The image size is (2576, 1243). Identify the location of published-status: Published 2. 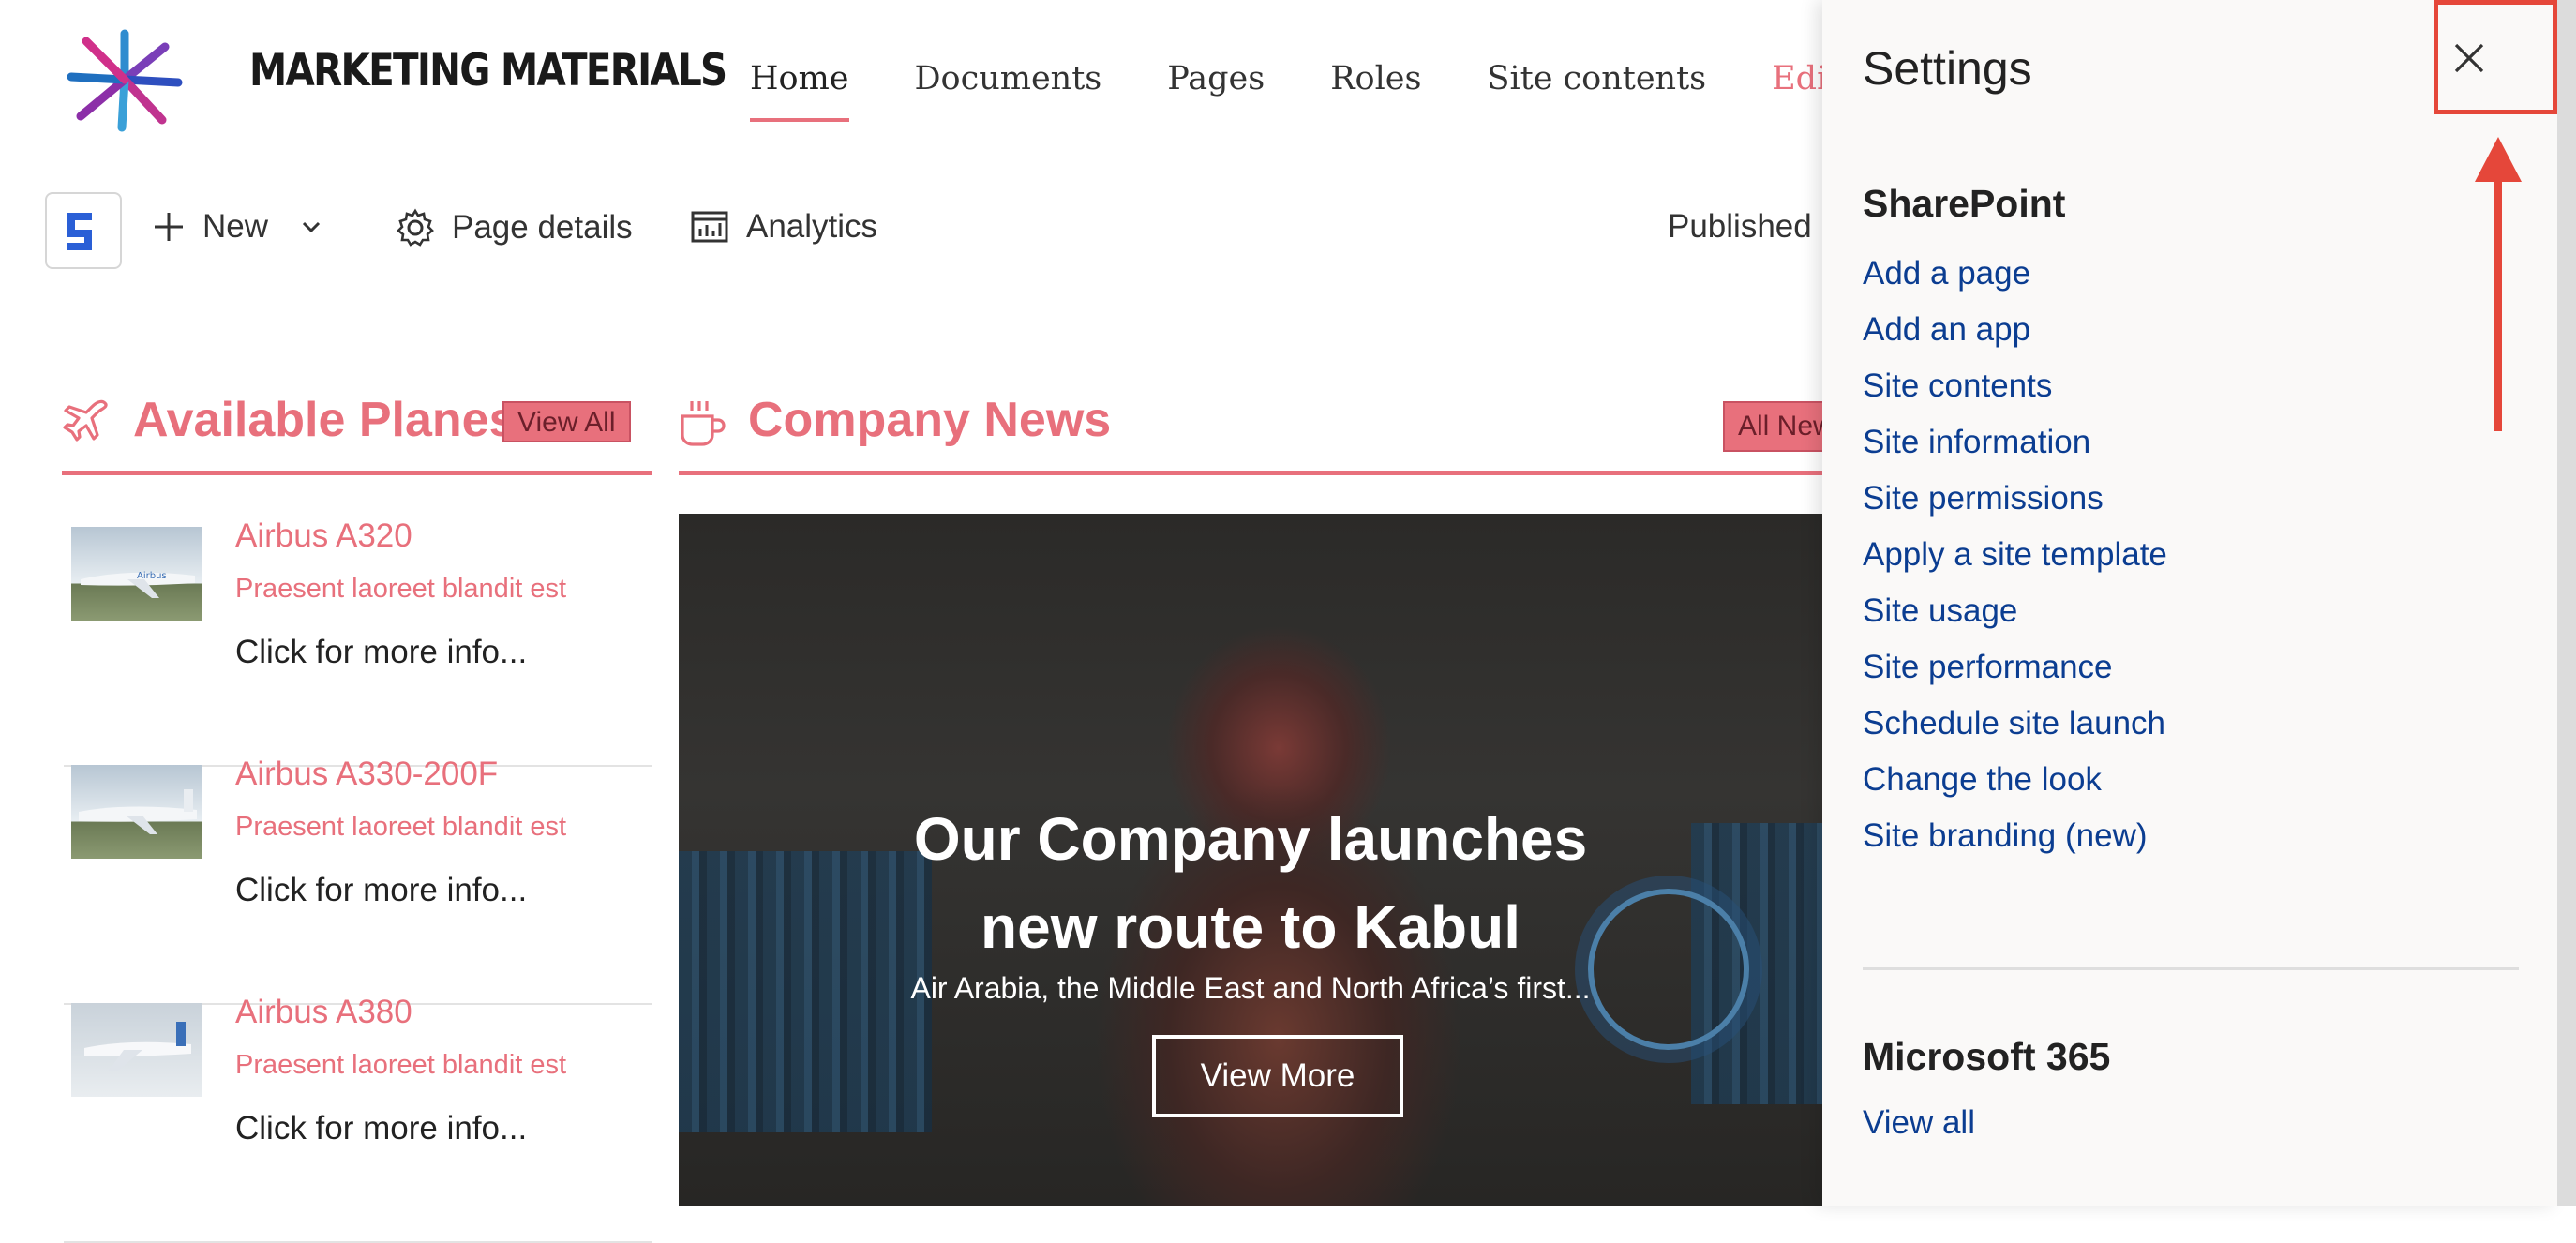
(1754, 227).